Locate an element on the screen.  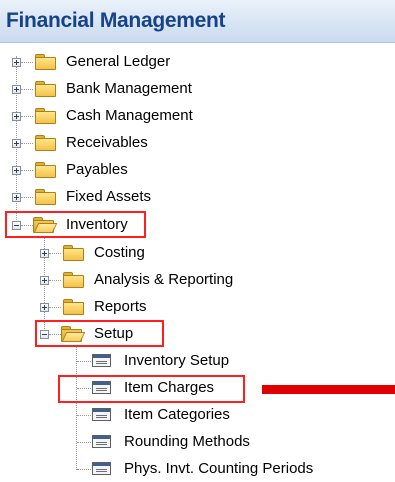
tree-item-label: Bank Management is located at coordinates (129, 88).